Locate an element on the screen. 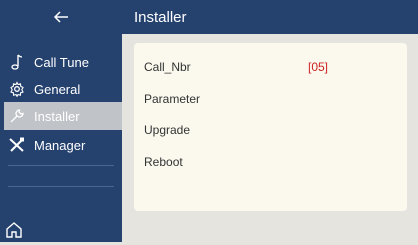 The height and width of the screenshot is (245, 418). row-label: Parameter is located at coordinates (172, 99).